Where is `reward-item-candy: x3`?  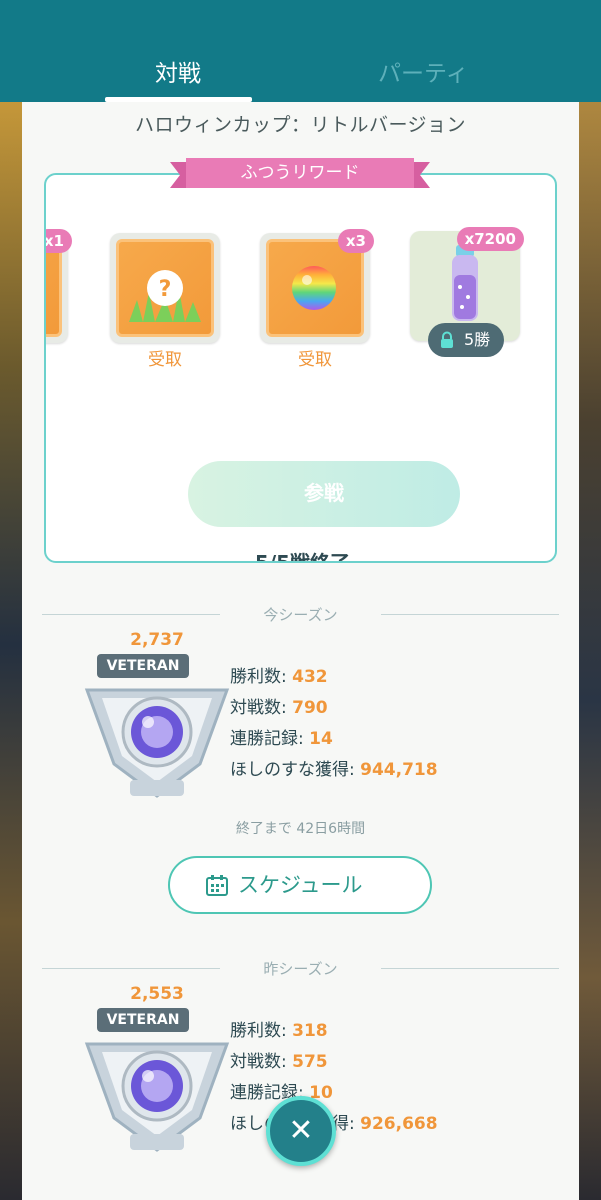
reward-item-candy: x3 is located at coordinates (317, 286).